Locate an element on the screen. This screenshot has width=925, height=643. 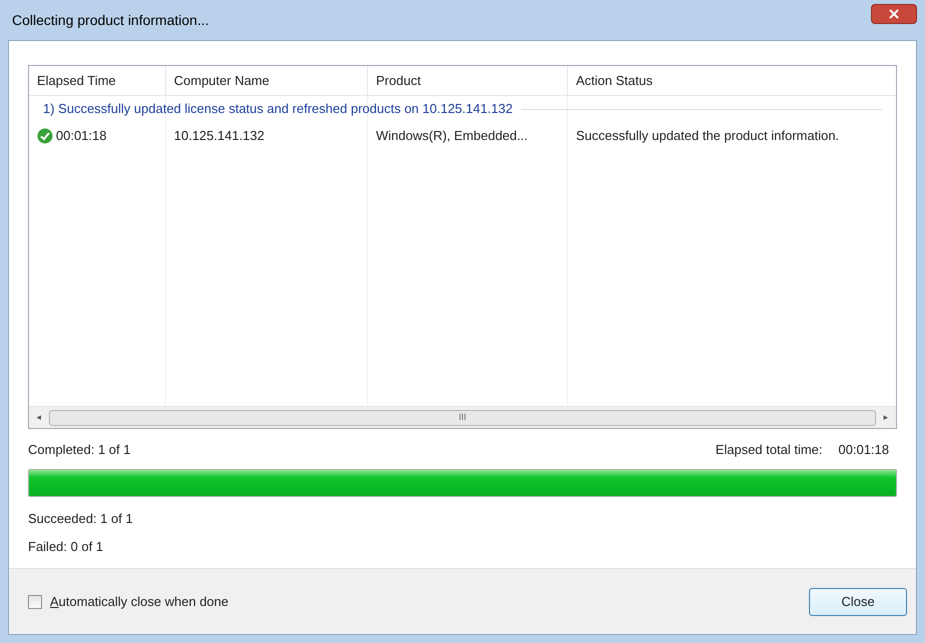
completed-count: Completed: 1 of 1 is located at coordinates (79, 450).